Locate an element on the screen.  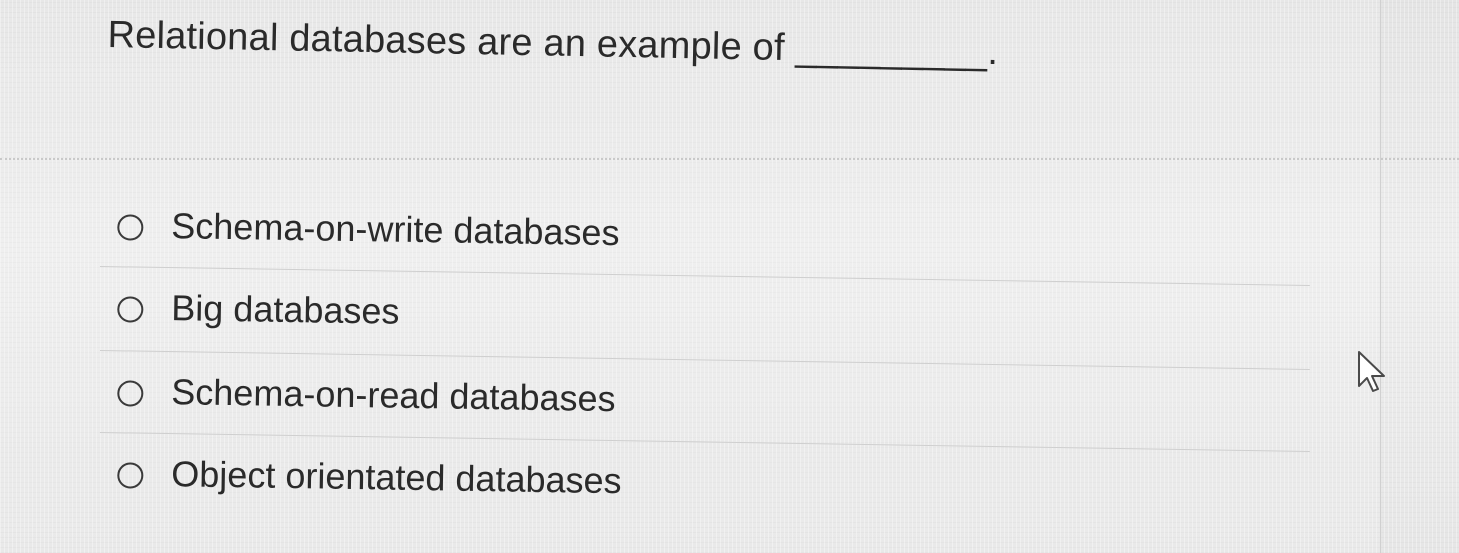
answer-label: Big databases is located at coordinates (285, 310).